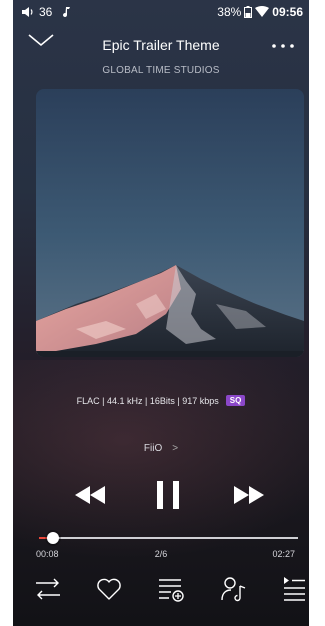 Image resolution: width=325 pixels, height=626 pixels. I want to click on status-bar: 36 38% 09:56, so click(161, 11).